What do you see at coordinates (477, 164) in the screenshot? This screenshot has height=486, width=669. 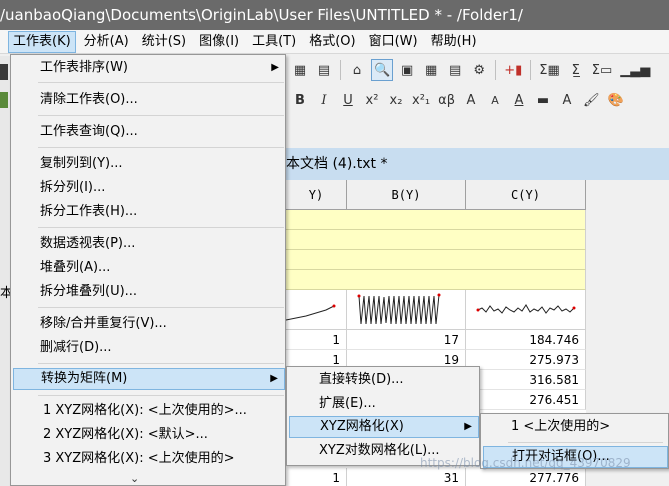 I see `worksheet-title-bar: 本文档 (4).txt *` at bounding box center [477, 164].